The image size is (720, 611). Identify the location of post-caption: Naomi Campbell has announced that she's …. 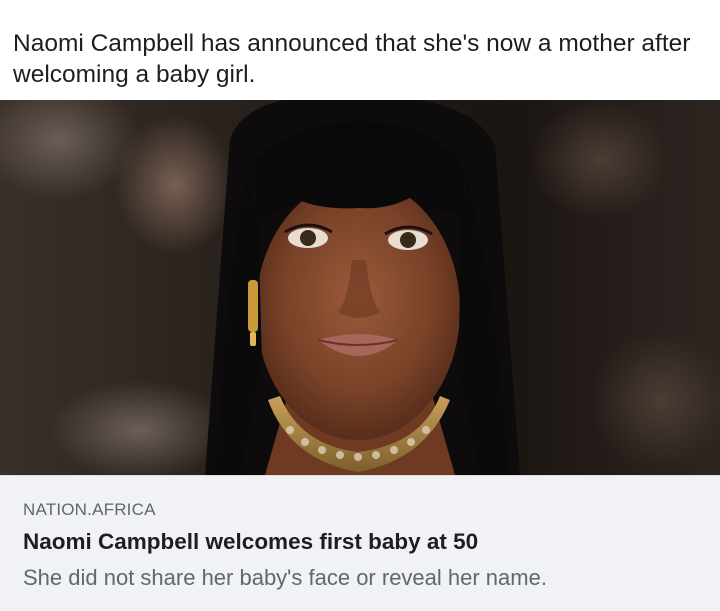
(352, 59).